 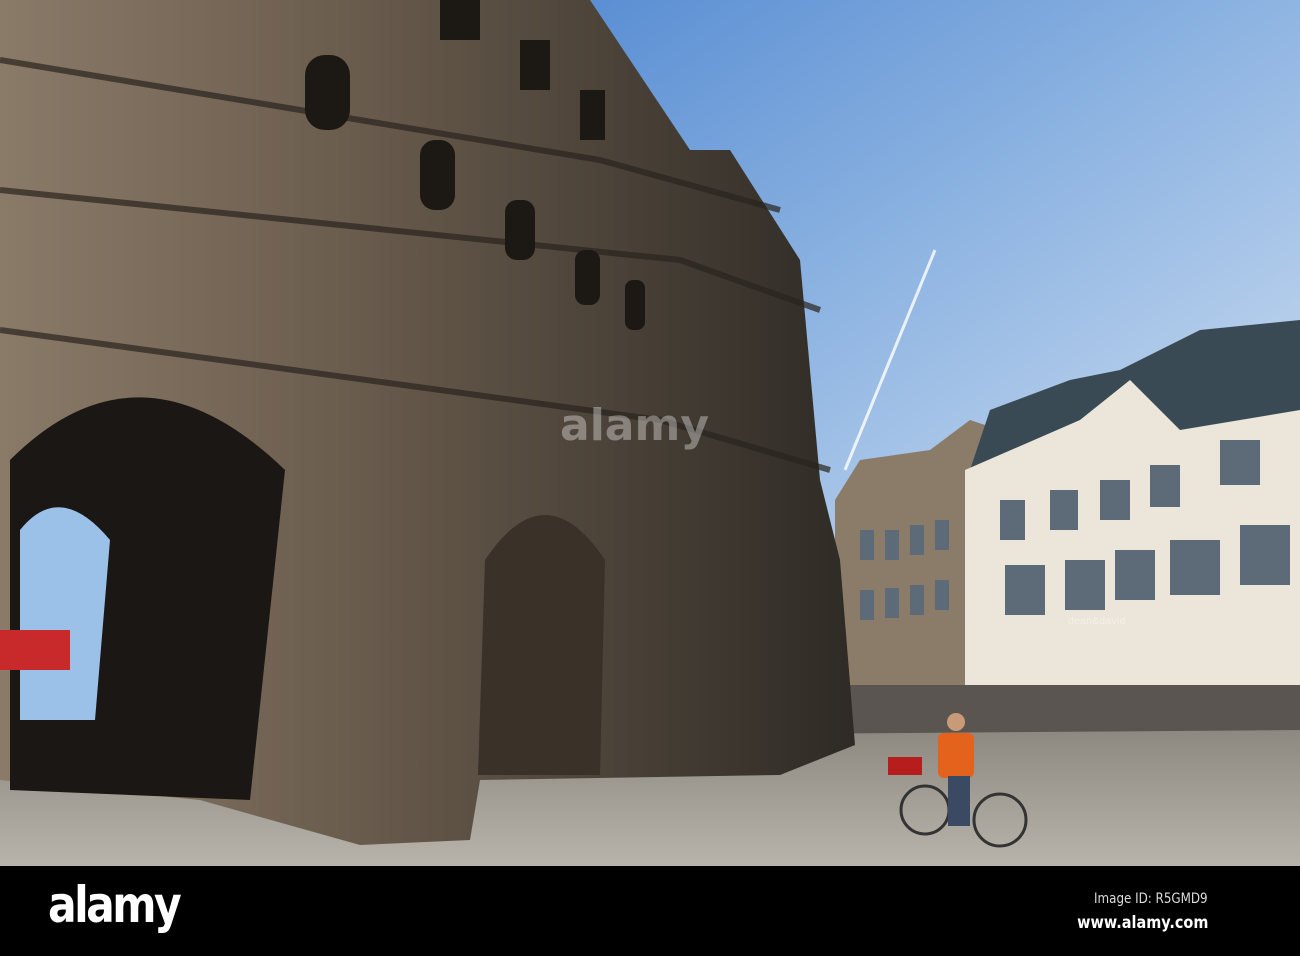 I want to click on red-bus, so click(x=35, y=650).